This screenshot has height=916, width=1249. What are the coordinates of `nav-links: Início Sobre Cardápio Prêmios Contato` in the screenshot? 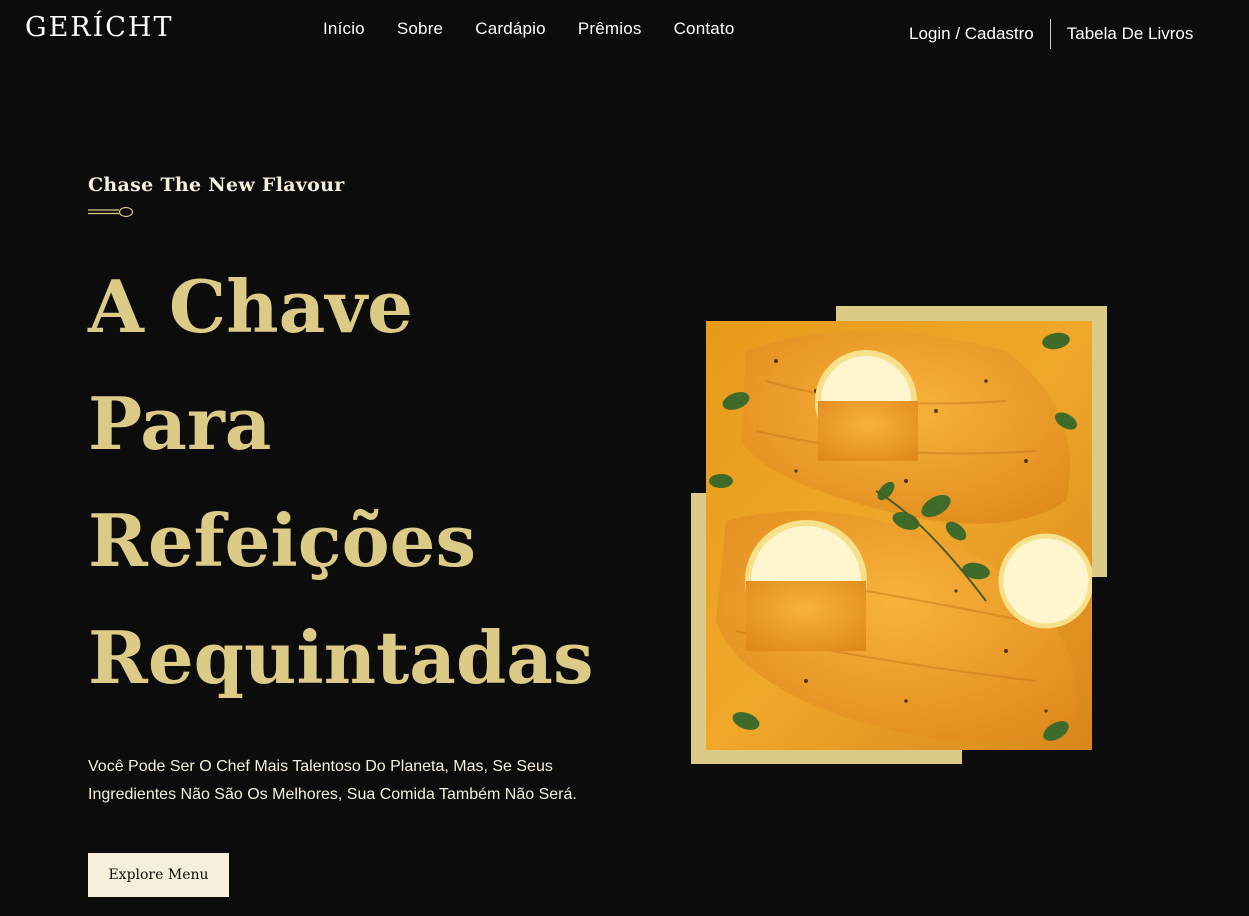 It's located at (545, 29).